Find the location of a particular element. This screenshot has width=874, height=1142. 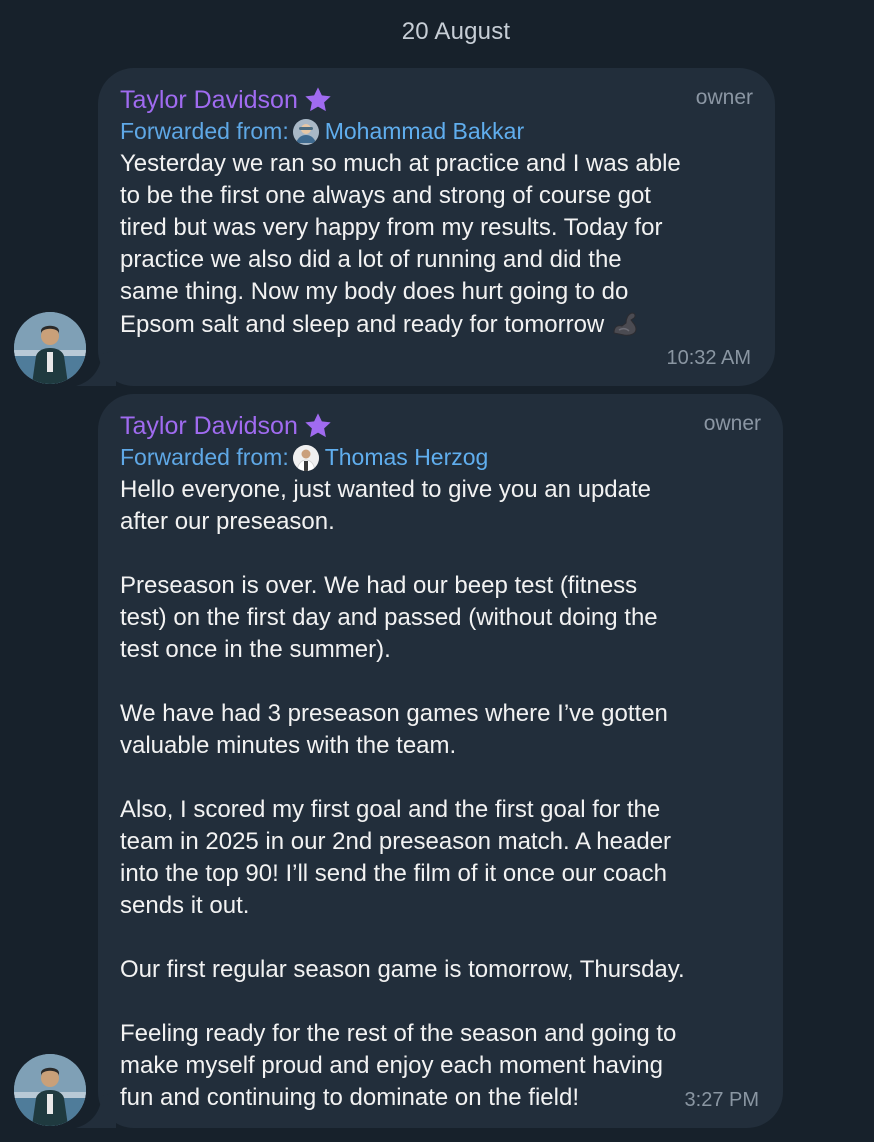

forwarded-name: Thomas Herzog is located at coordinates (407, 457).